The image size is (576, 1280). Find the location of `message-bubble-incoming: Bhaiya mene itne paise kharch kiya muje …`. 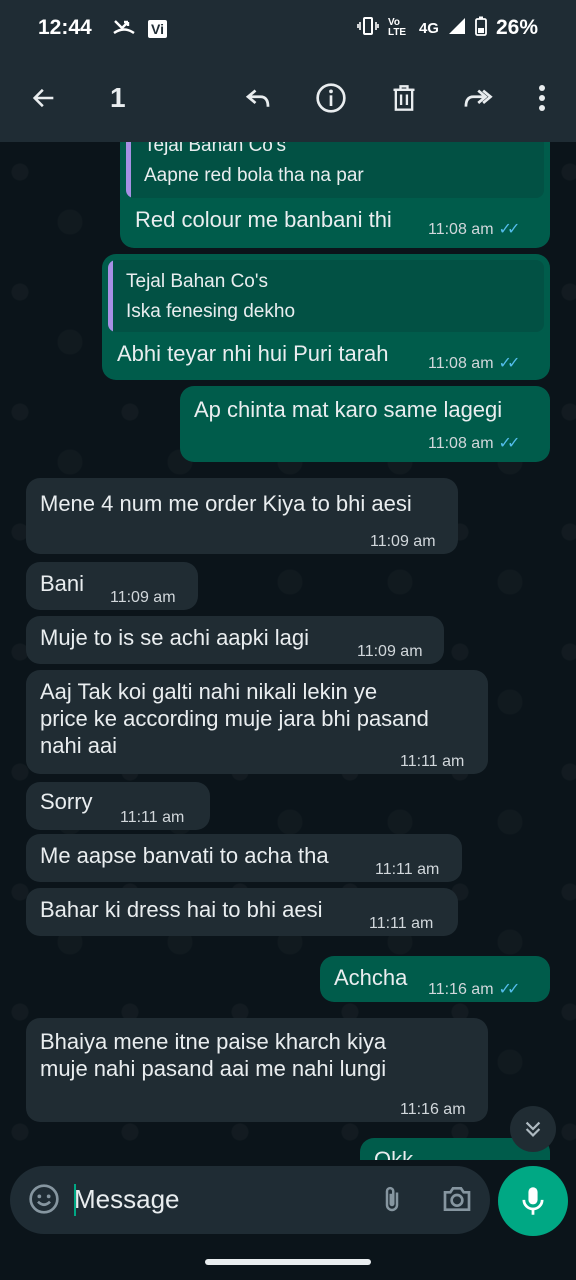

message-bubble-incoming: Bhaiya mene itne paise kharch kiya muje … is located at coordinates (257, 1070).